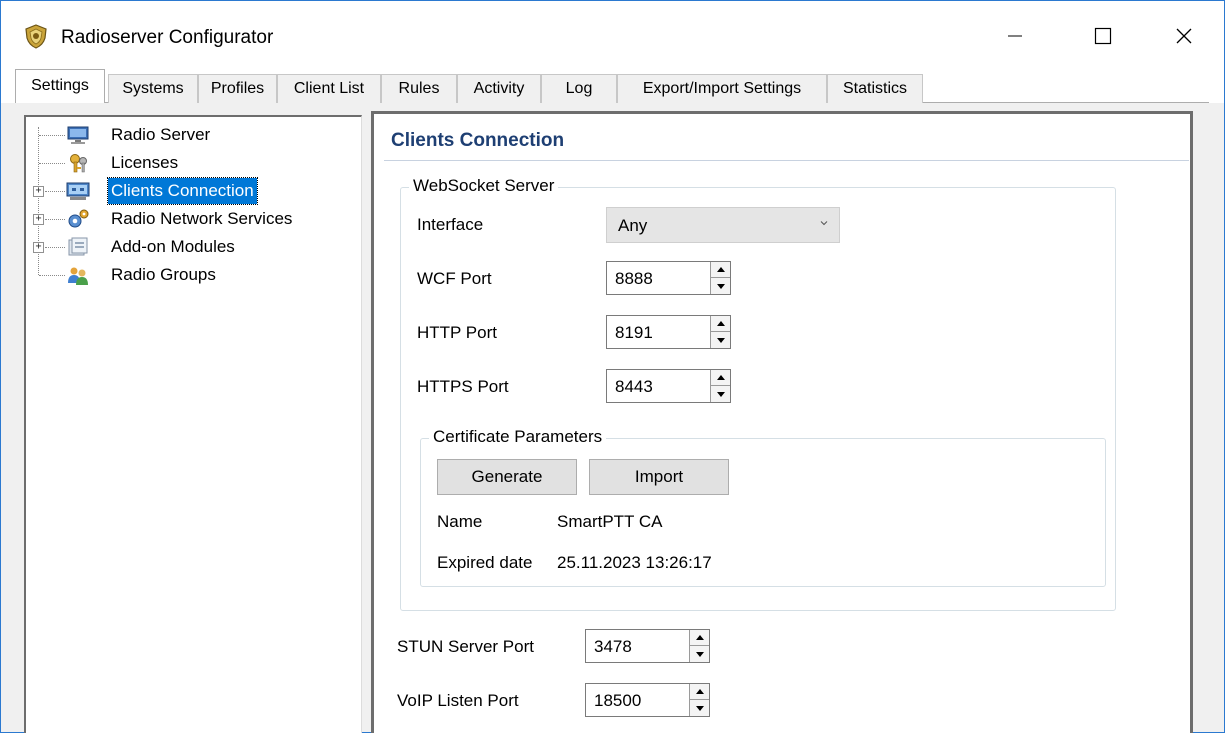 The width and height of the screenshot is (1225, 733). I want to click on services-gear-icon, so click(78, 218).